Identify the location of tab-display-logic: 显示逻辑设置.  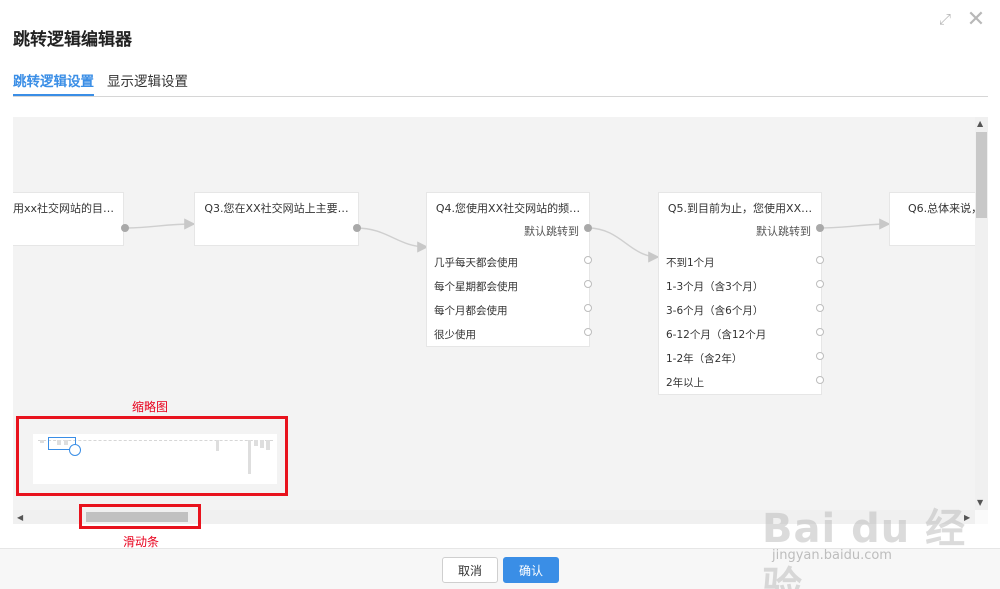
(147, 83).